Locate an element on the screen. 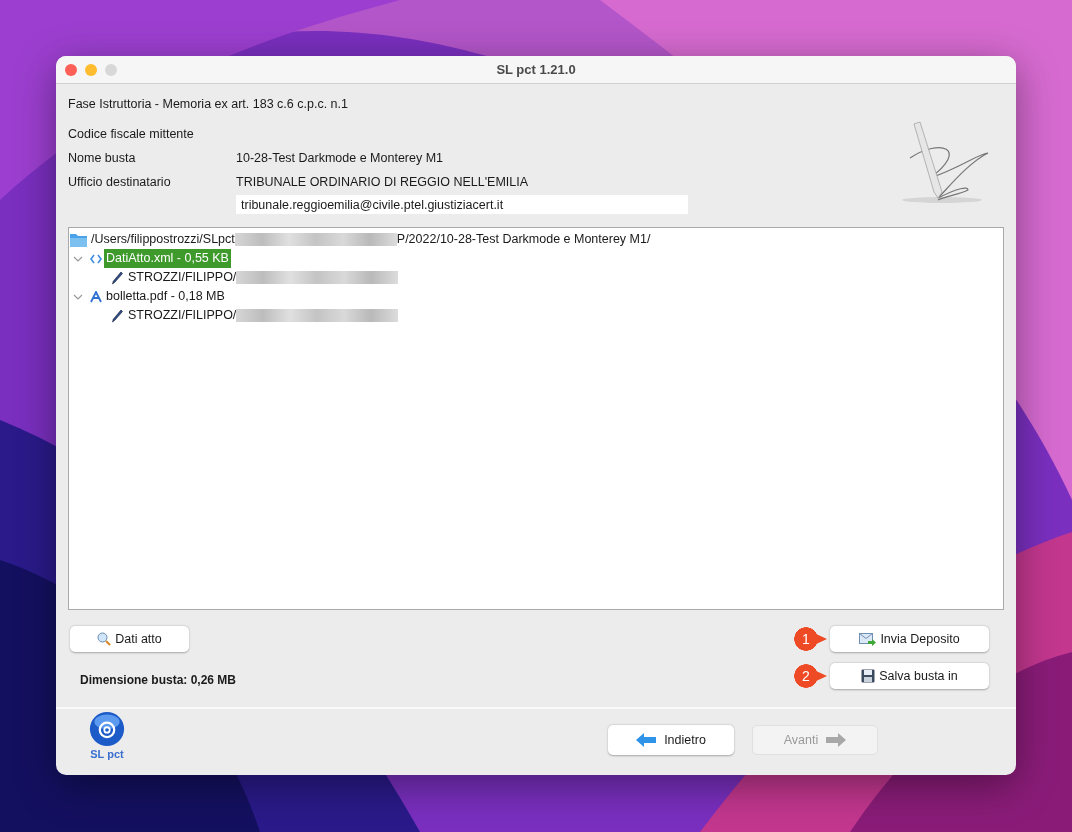 The width and height of the screenshot is (1072, 832). search-icon is located at coordinates (104, 639).